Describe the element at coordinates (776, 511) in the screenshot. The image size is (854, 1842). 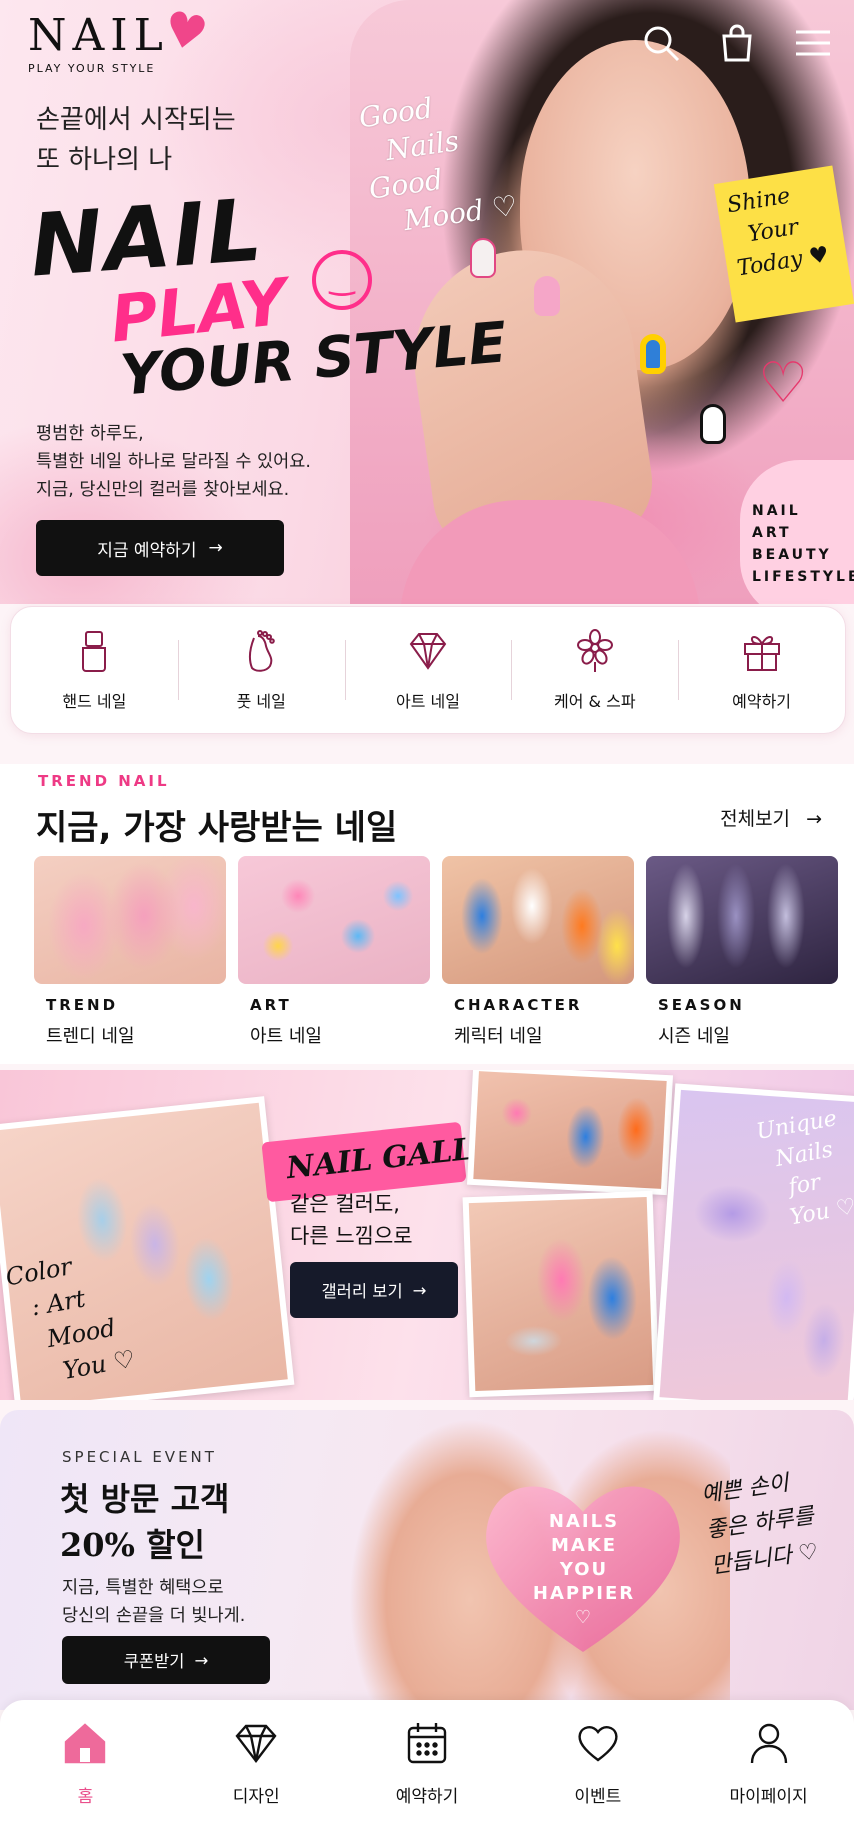
I see `lifestyle-line: NAIL` at that location.